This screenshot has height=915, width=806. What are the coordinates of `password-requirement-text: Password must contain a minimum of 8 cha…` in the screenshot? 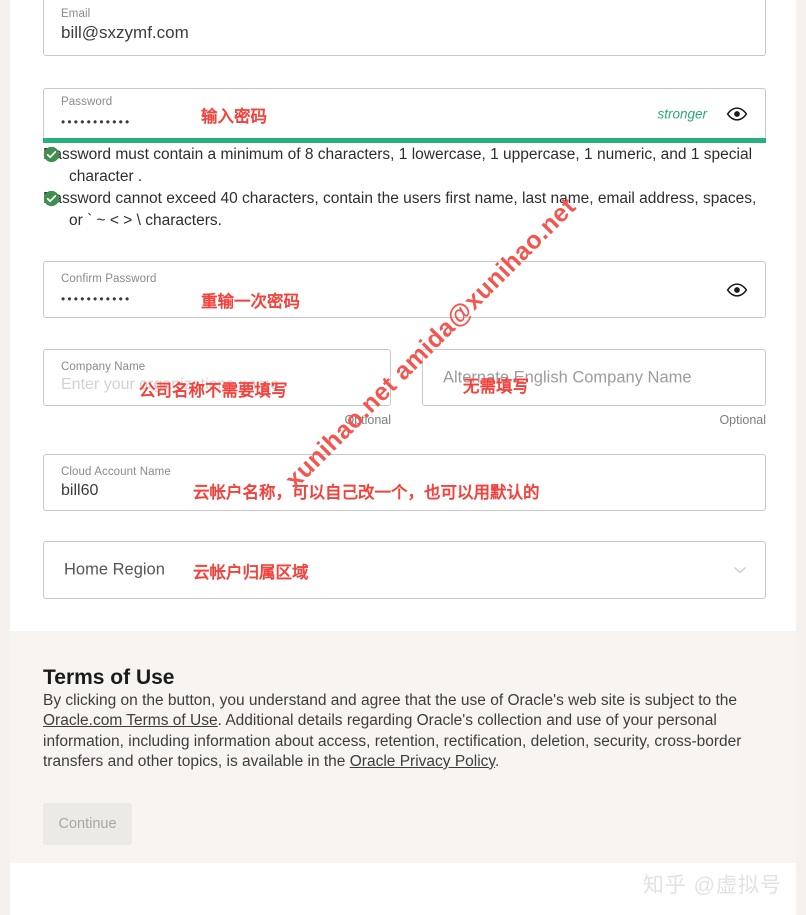 It's located at (398, 165).